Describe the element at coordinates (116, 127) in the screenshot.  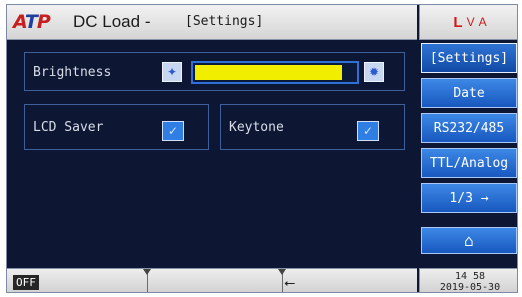
I see `lcd-saver-panel: LCD Saver ✓` at that location.